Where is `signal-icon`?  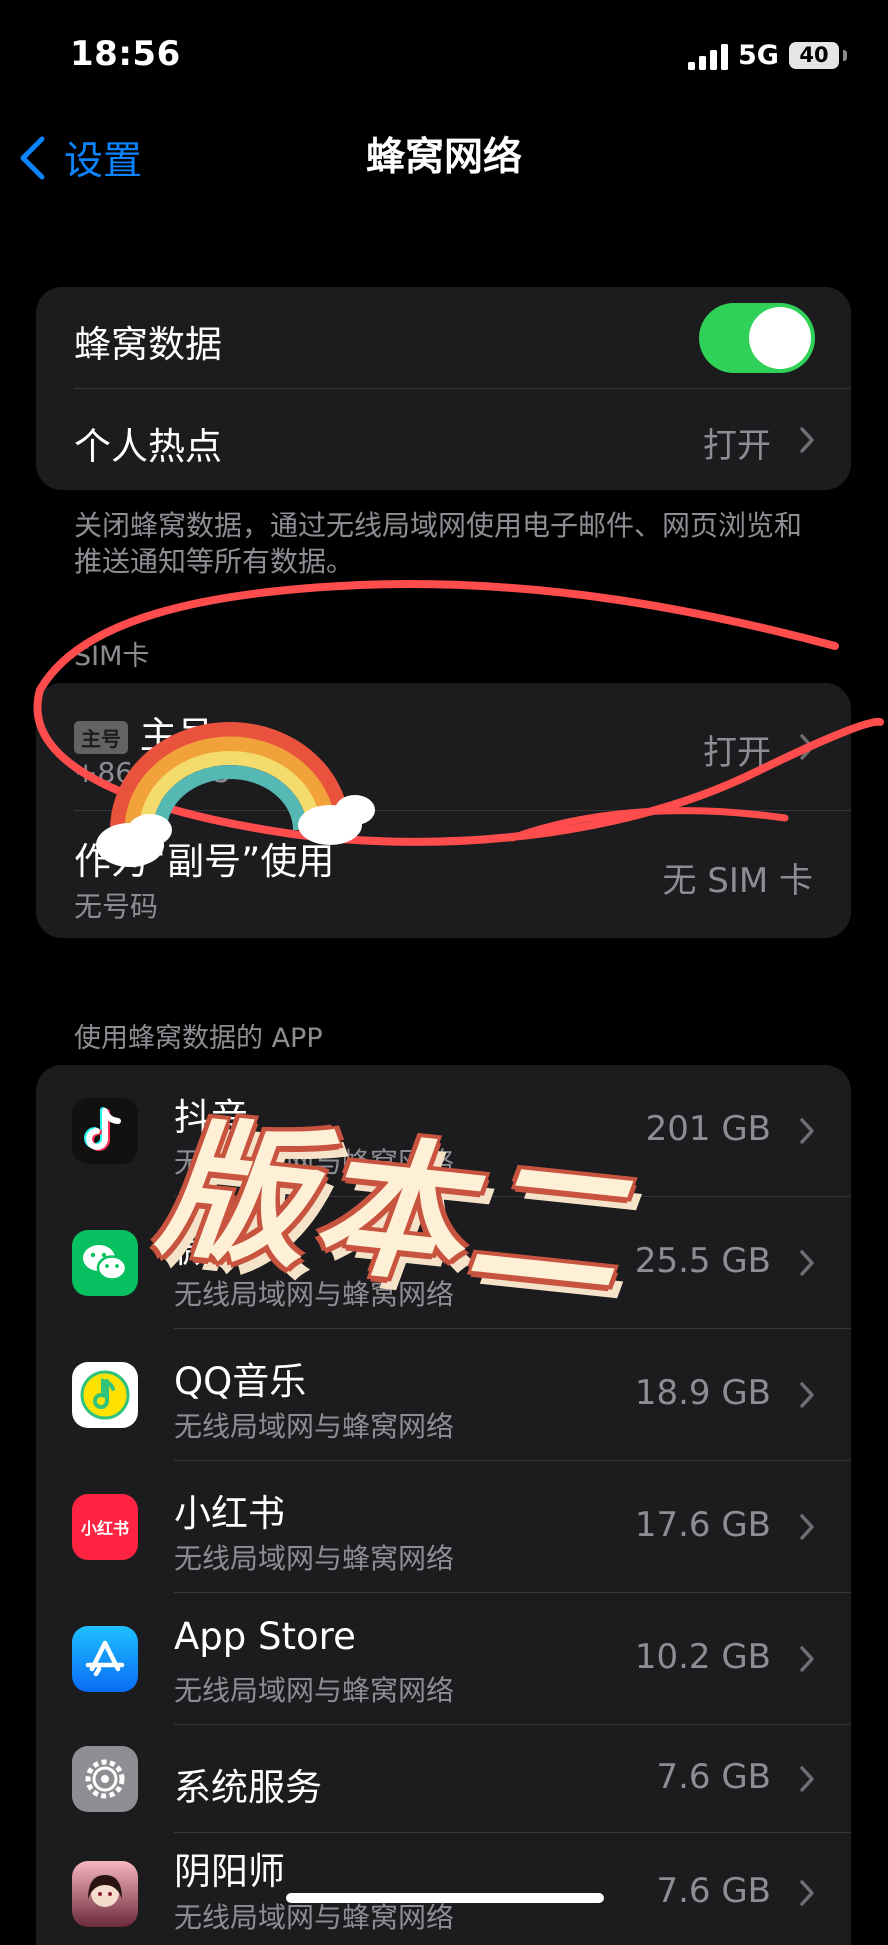
signal-icon is located at coordinates (708, 57).